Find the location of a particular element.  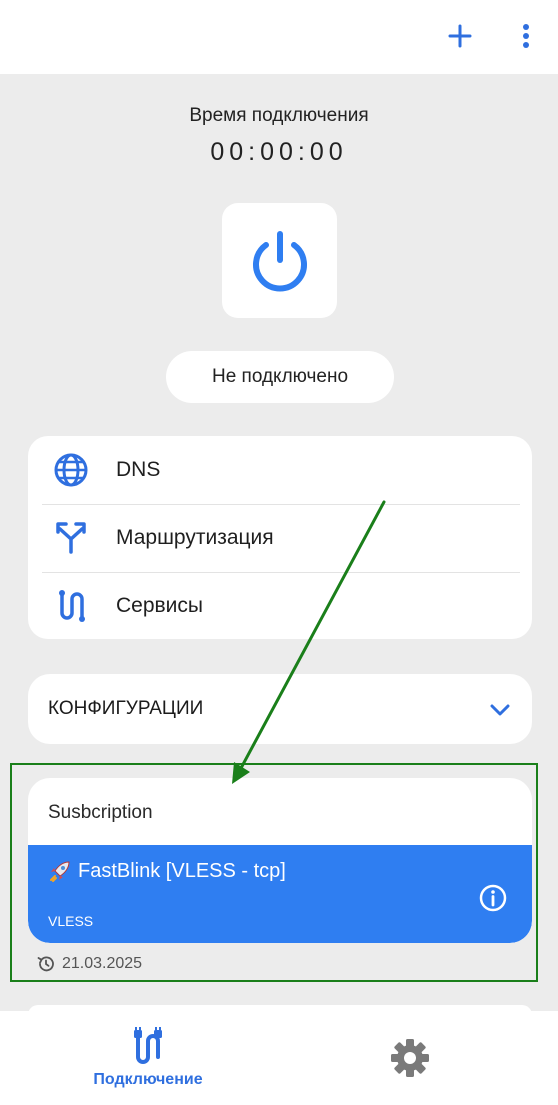

add-config-button is located at coordinates (460, 36).